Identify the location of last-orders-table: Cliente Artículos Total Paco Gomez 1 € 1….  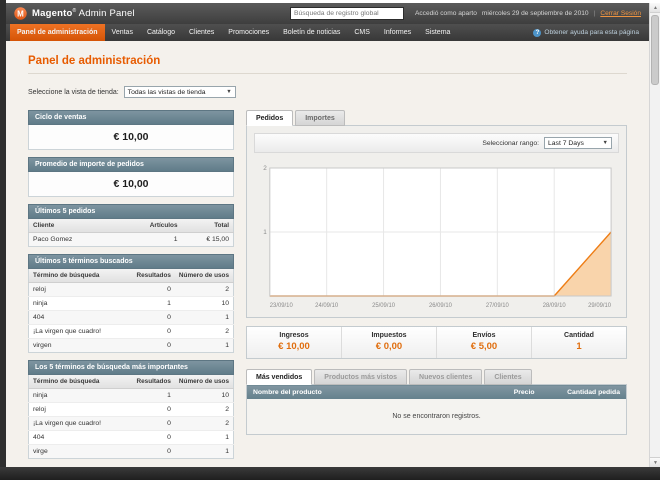
(131, 233).